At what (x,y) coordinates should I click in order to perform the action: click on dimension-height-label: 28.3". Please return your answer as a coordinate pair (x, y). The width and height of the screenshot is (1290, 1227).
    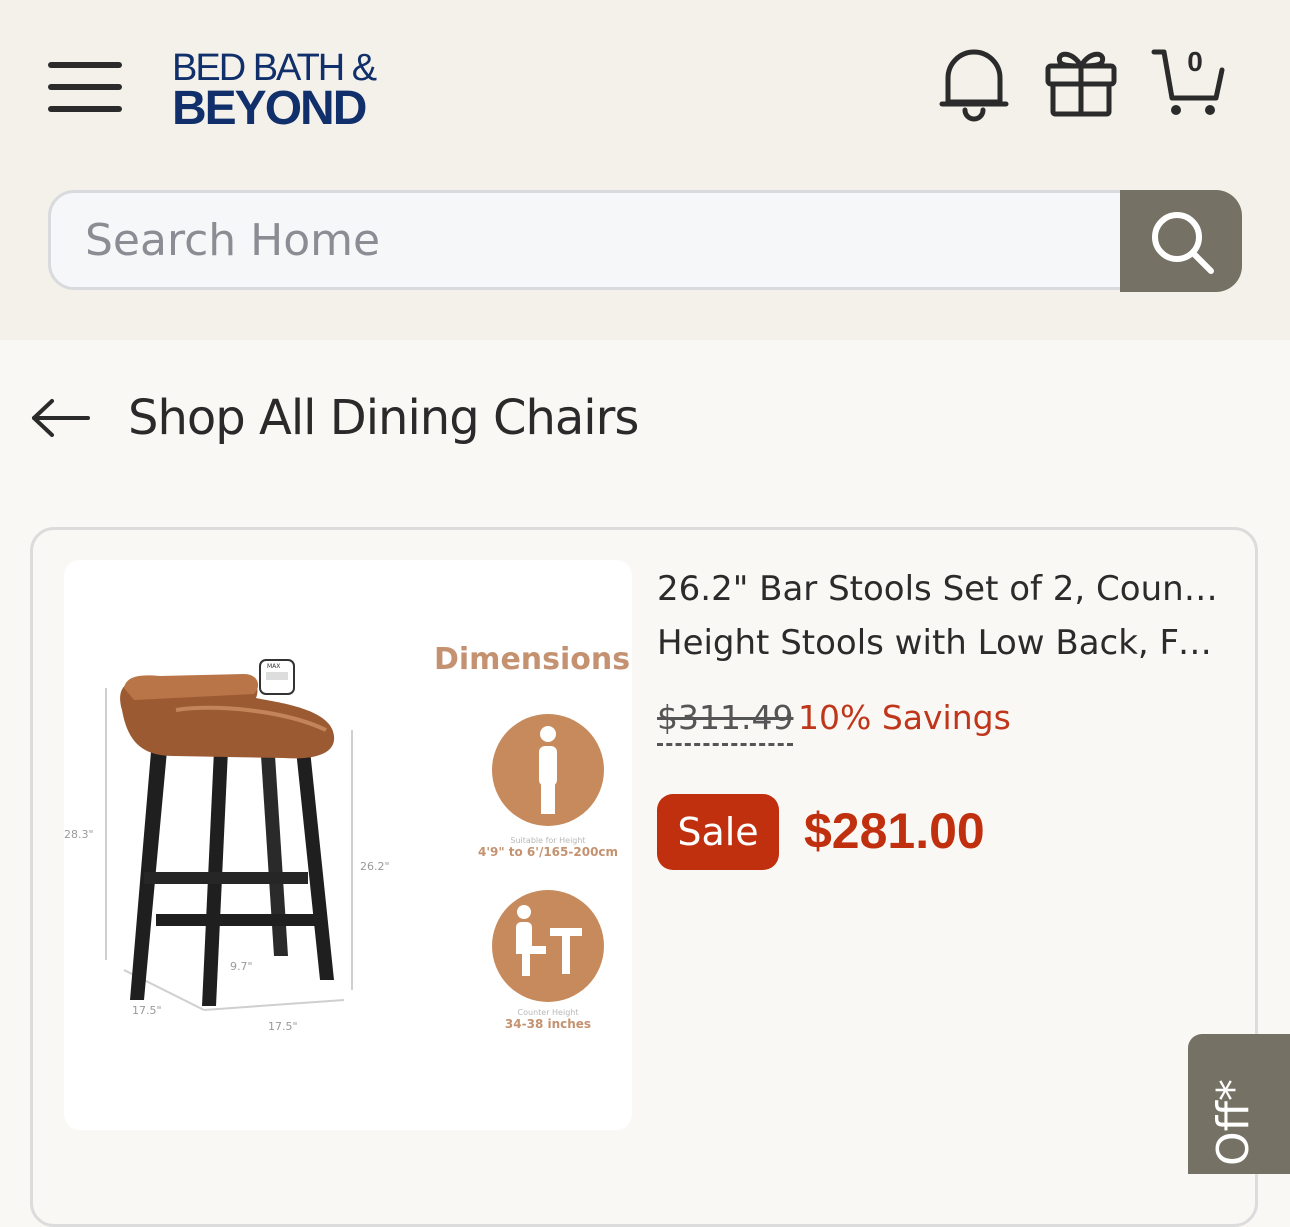
    Looking at the image, I should click on (79, 834).